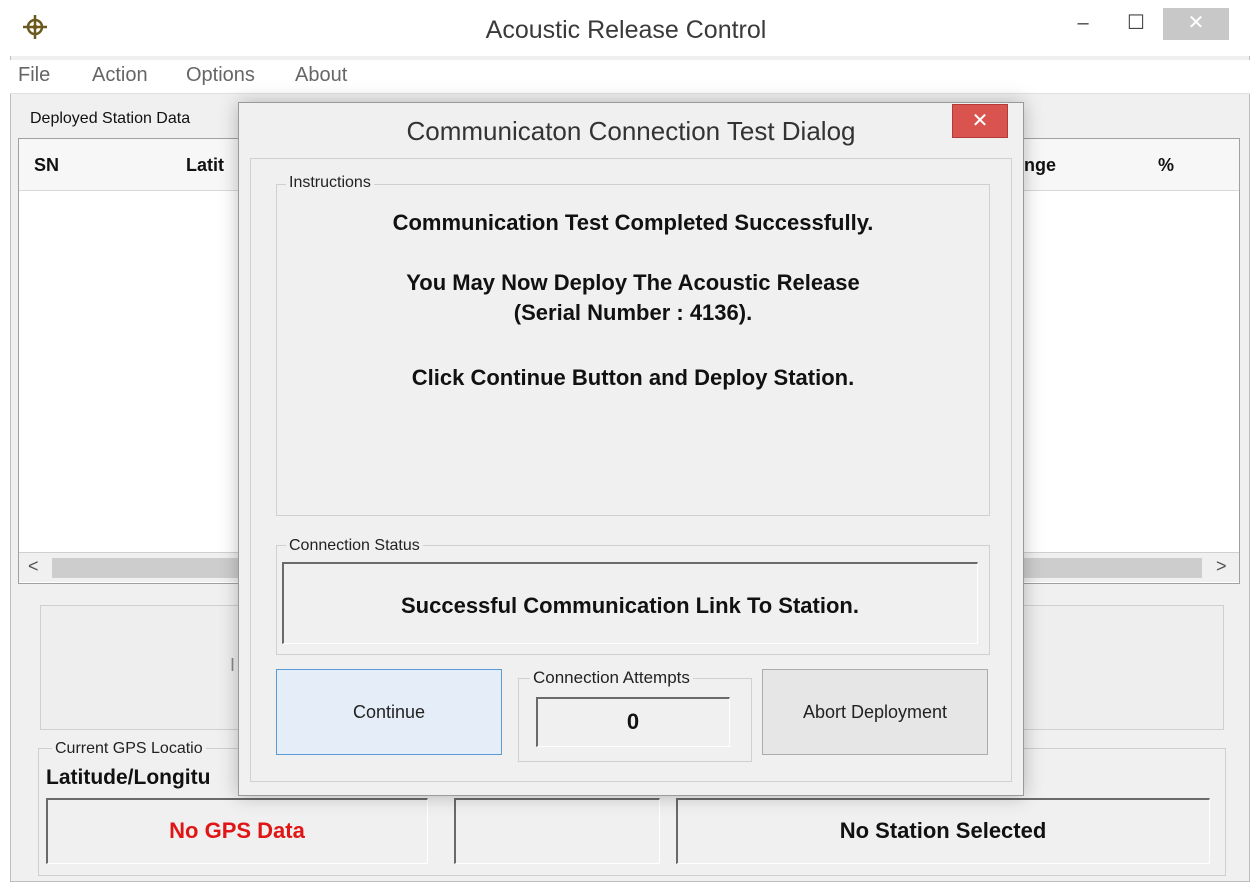 This screenshot has height=884, width=1252. I want to click on scroll-right-arrow-icon: >, so click(1221, 566).